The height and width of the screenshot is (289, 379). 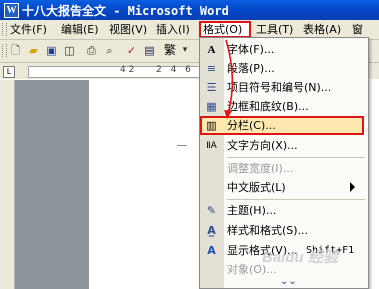 What do you see at coordinates (211, 210) in the screenshot?
I see `theme-icon: ✎` at bounding box center [211, 210].